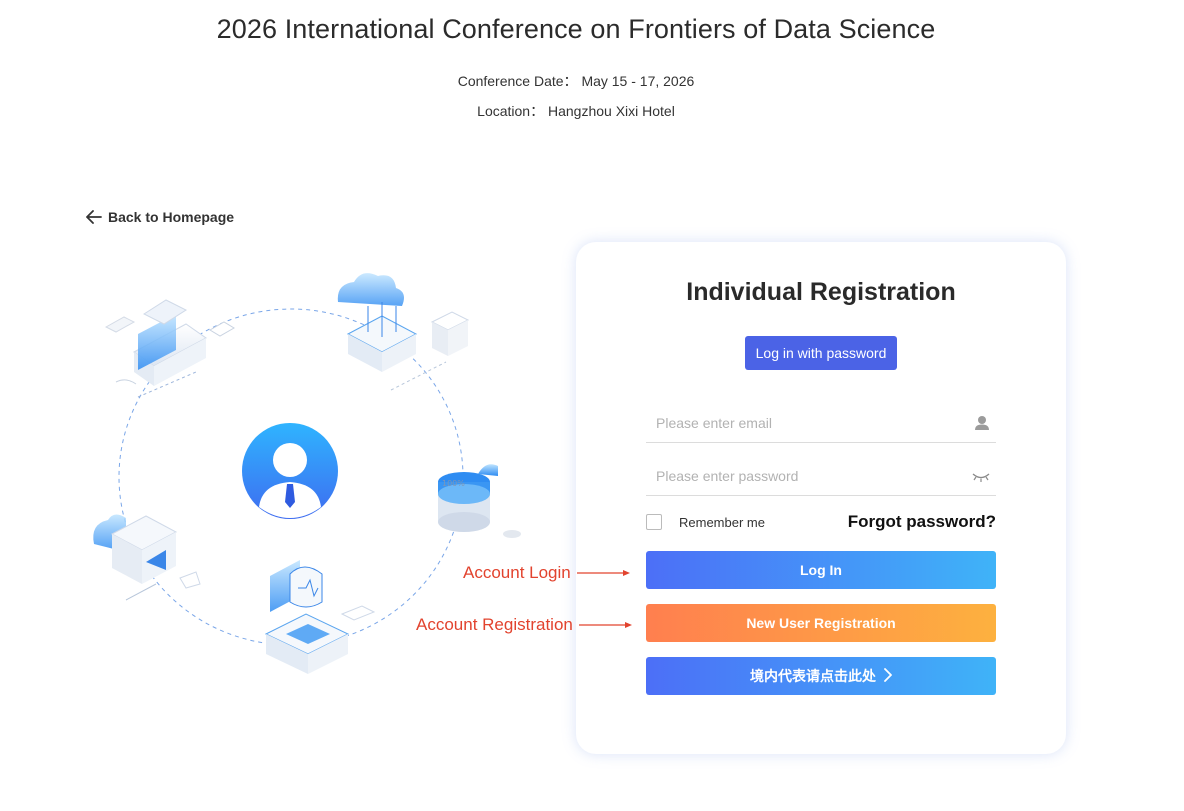  What do you see at coordinates (982, 425) in the screenshot?
I see `user-icon` at bounding box center [982, 425].